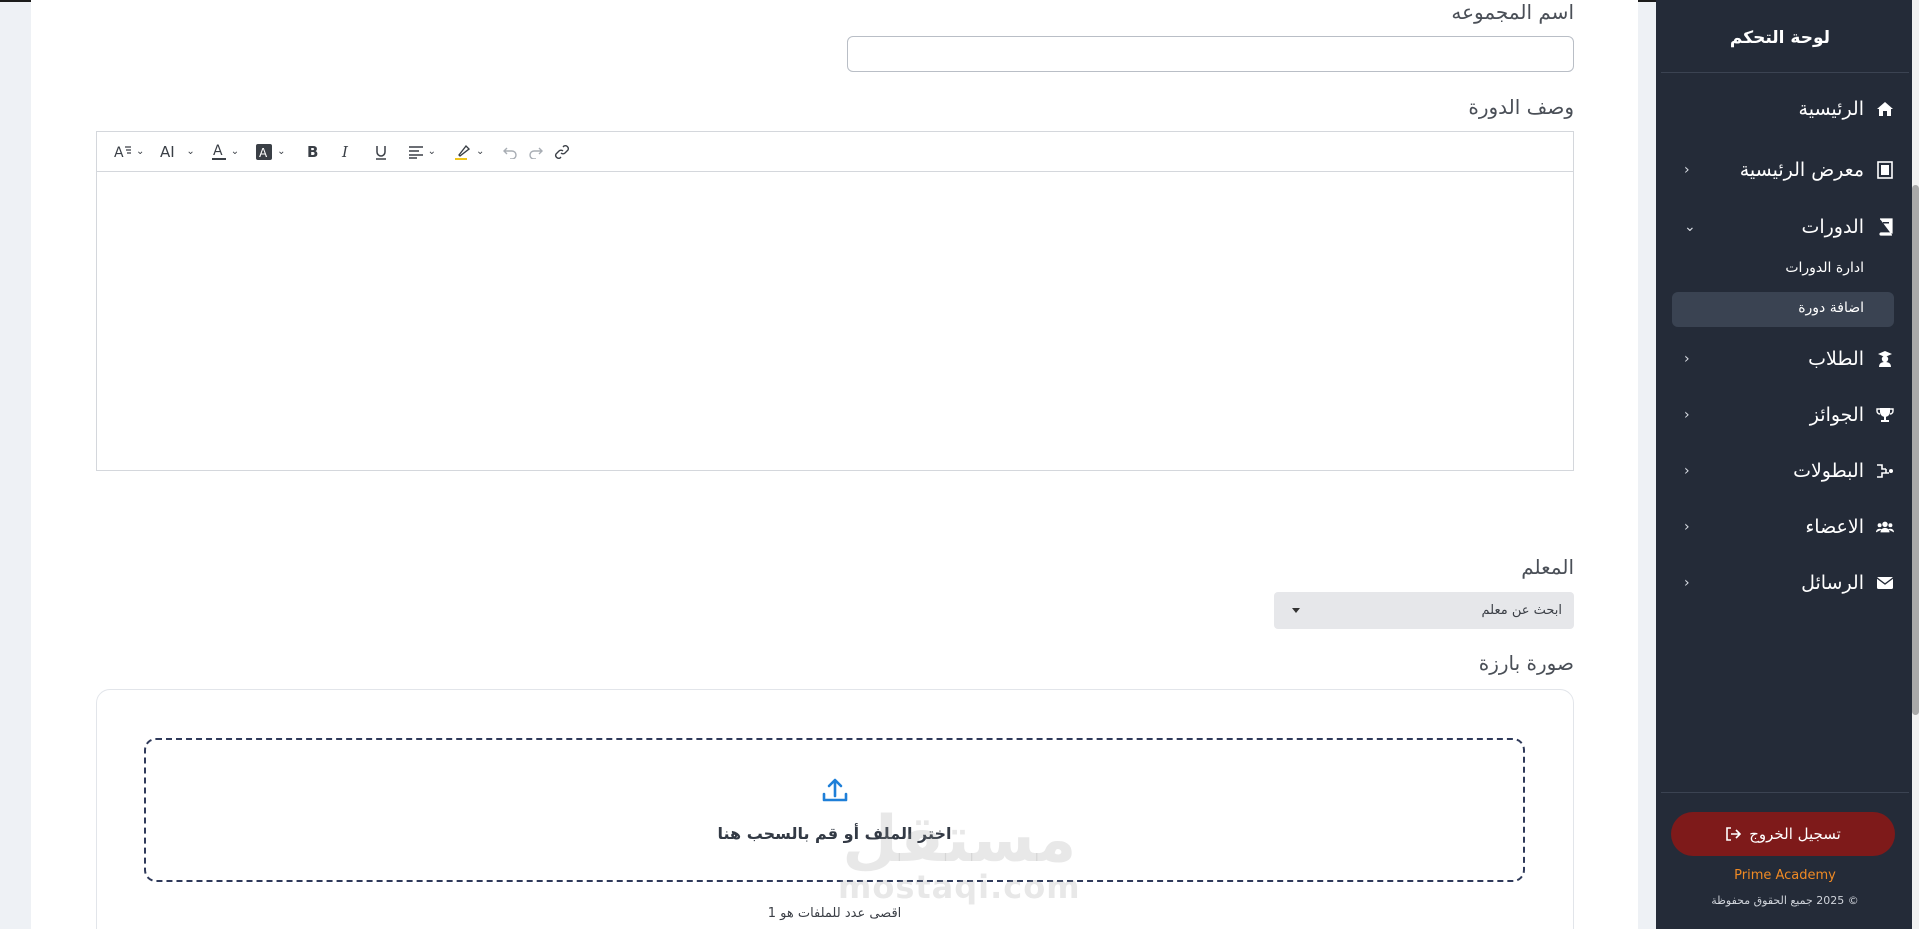 Image resolution: width=1919 pixels, height=929 pixels. I want to click on users-icon, so click(1885, 527).